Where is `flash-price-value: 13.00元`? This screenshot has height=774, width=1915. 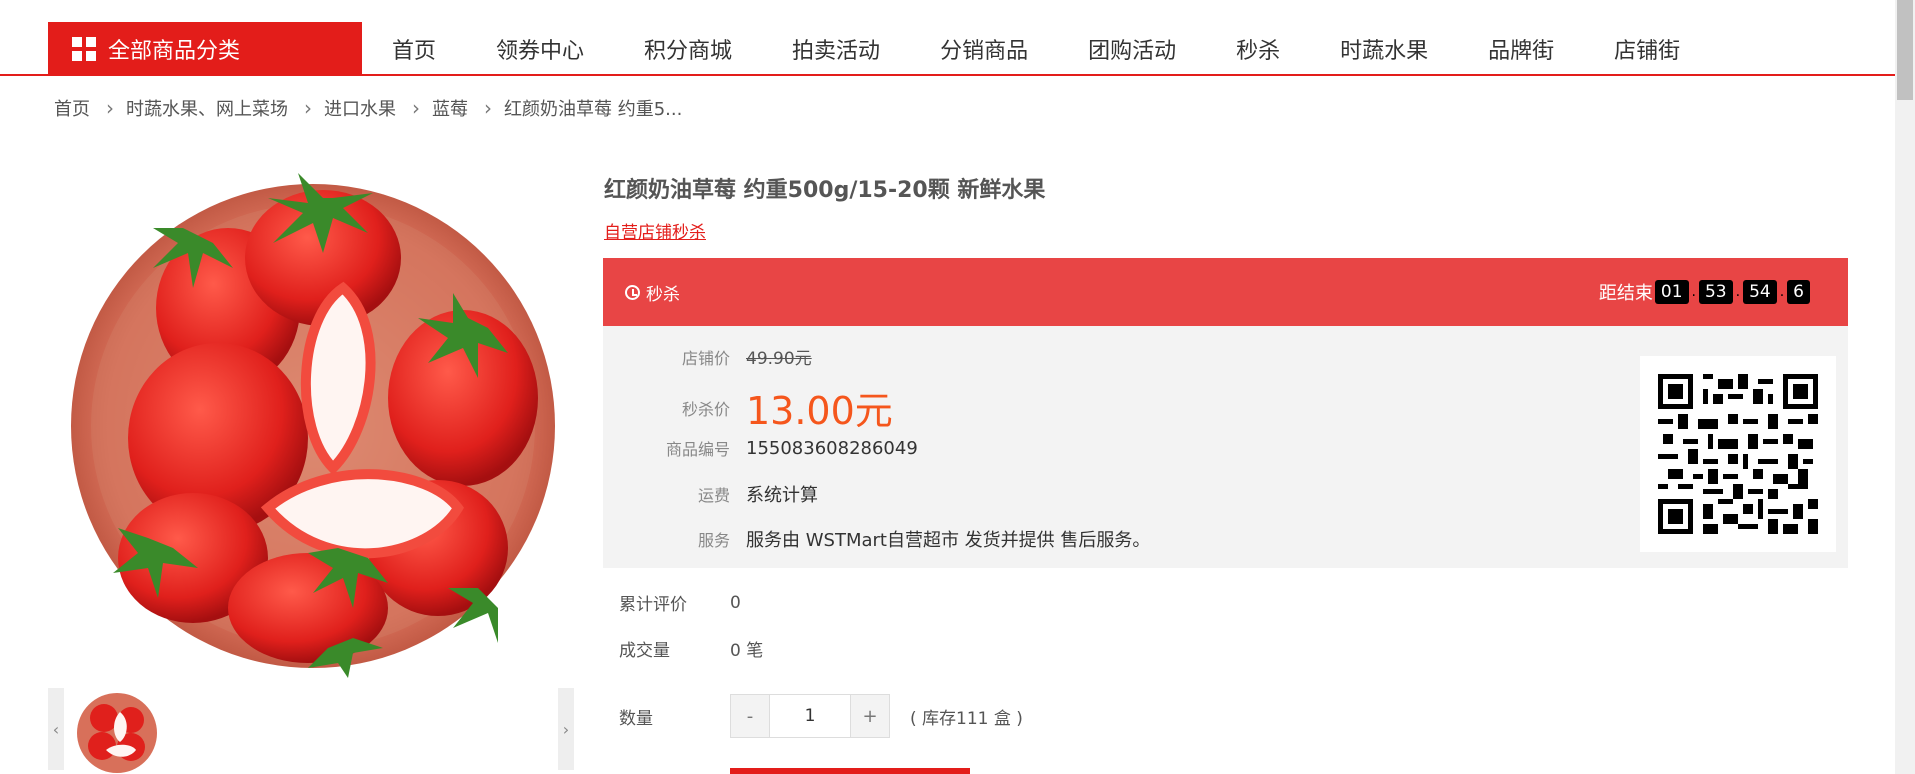 flash-price-value: 13.00元 is located at coordinates (819, 411).